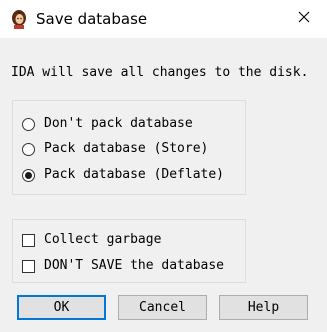  I want to click on checkbox-dont-save: DON'T SAVE the database, so click(123, 266).